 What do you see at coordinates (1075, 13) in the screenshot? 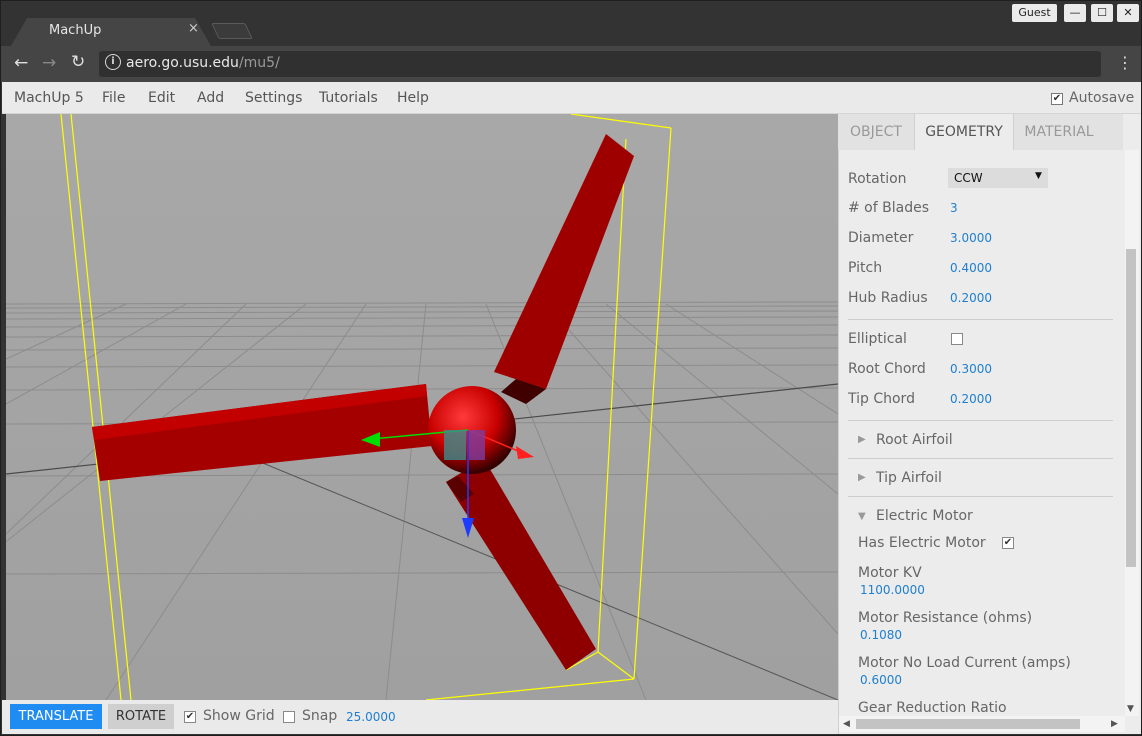
I see `minimize-button: —` at bounding box center [1075, 13].